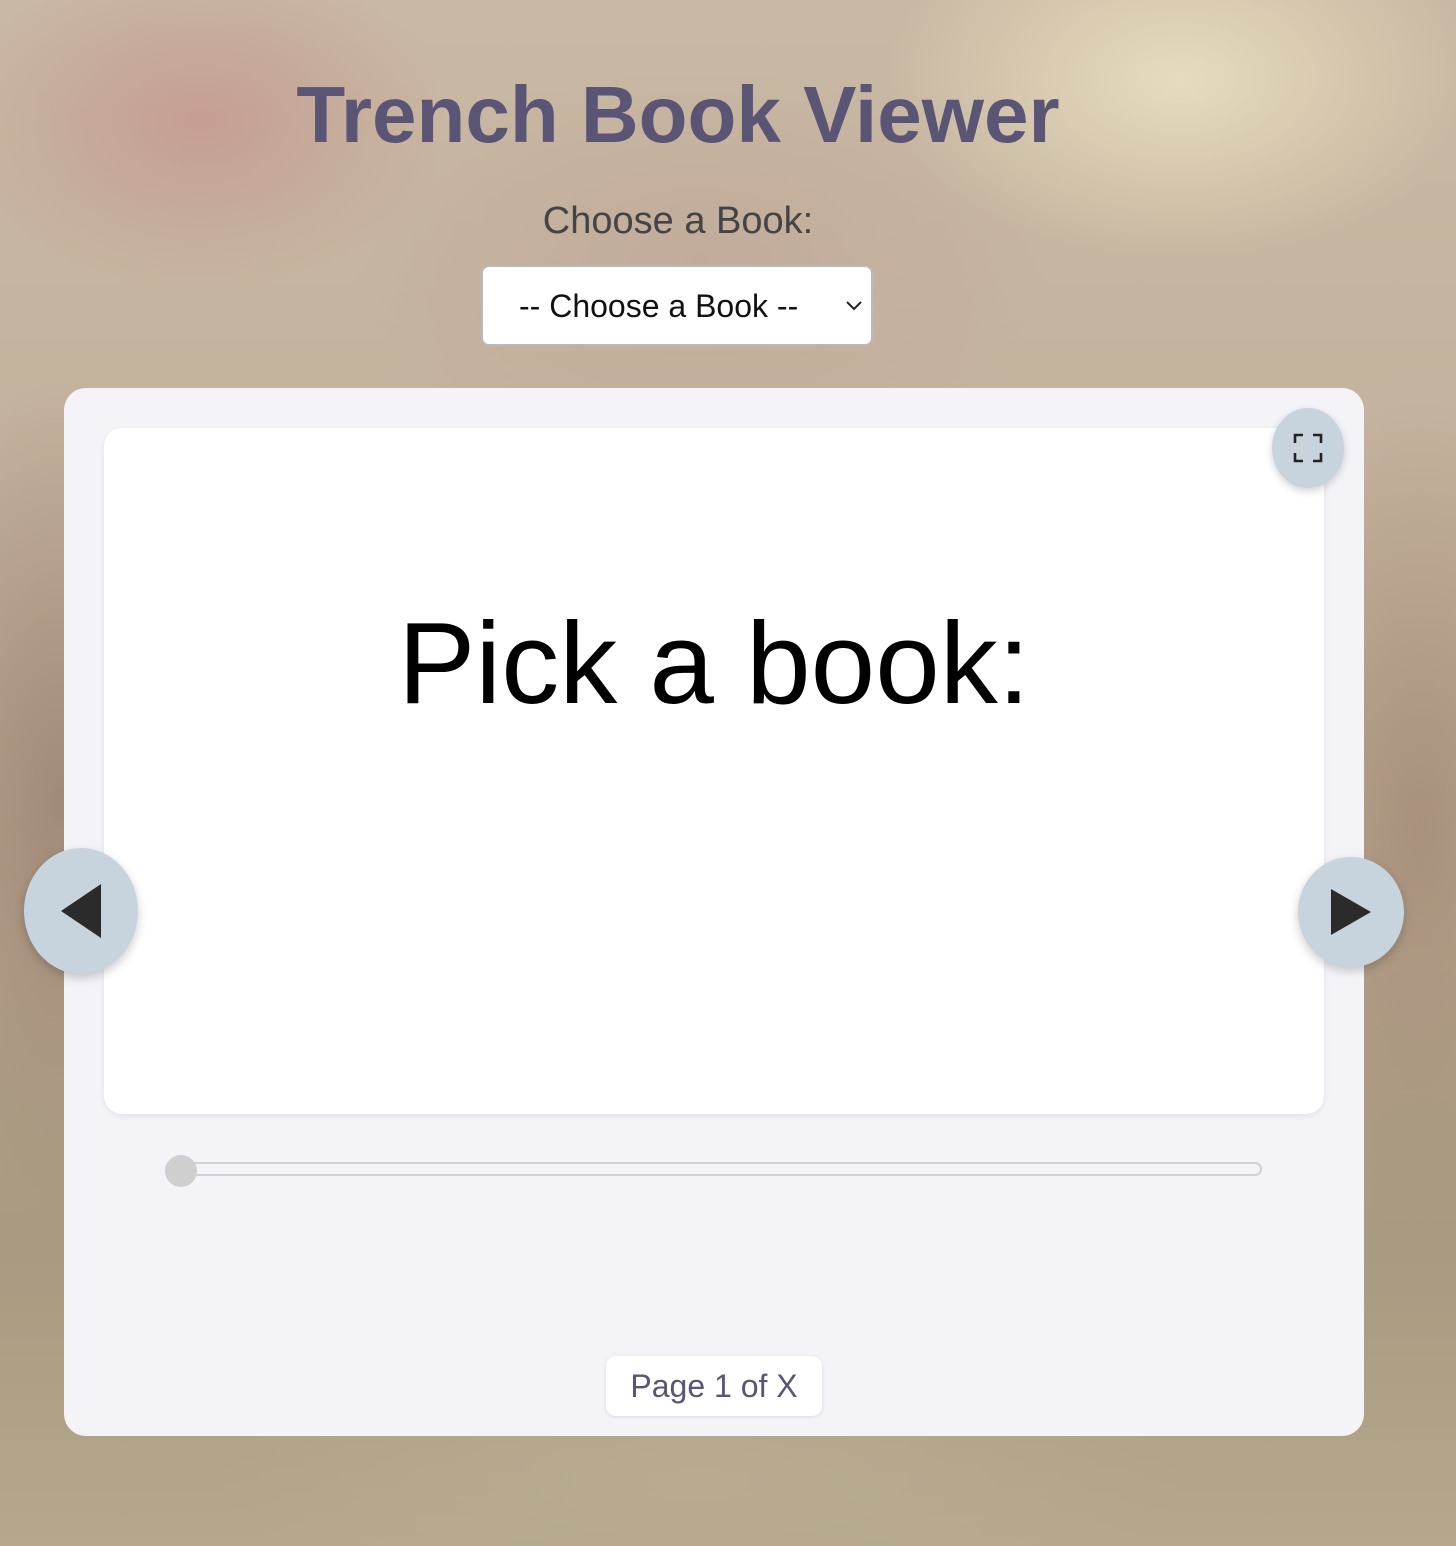 Image resolution: width=1456 pixels, height=1546 pixels. I want to click on page-indicator: Page 1 of X, so click(714, 1386).